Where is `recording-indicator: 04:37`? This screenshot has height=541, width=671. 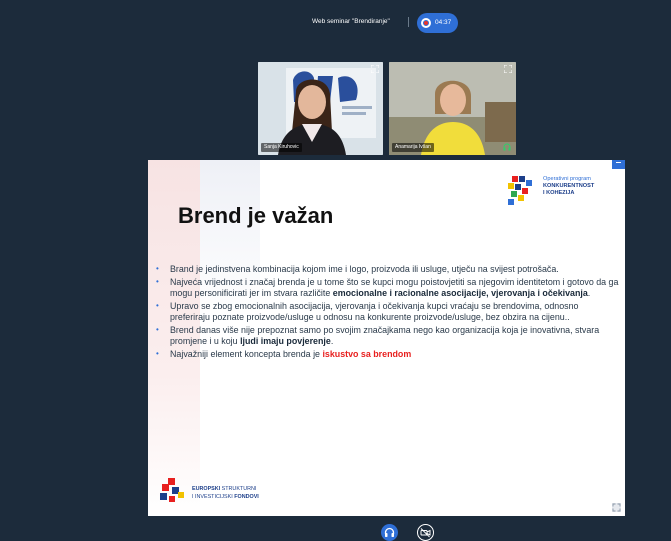
recording-indicator: 04:37 is located at coordinates (437, 23).